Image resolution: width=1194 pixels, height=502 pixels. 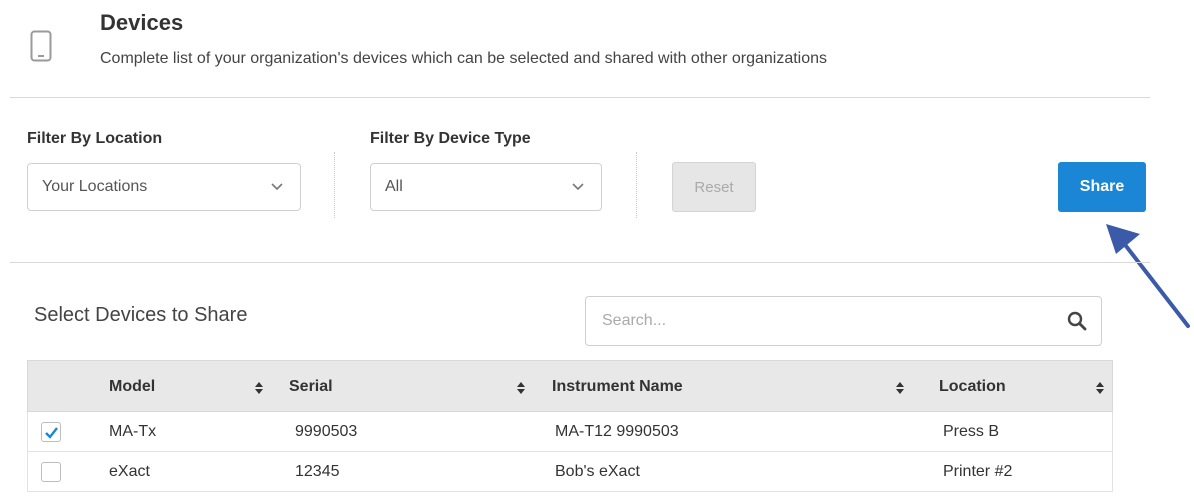 I want to click on table-row: MA-Tx 9990503 MA-T12 9990503 Press B, so click(x=570, y=432).